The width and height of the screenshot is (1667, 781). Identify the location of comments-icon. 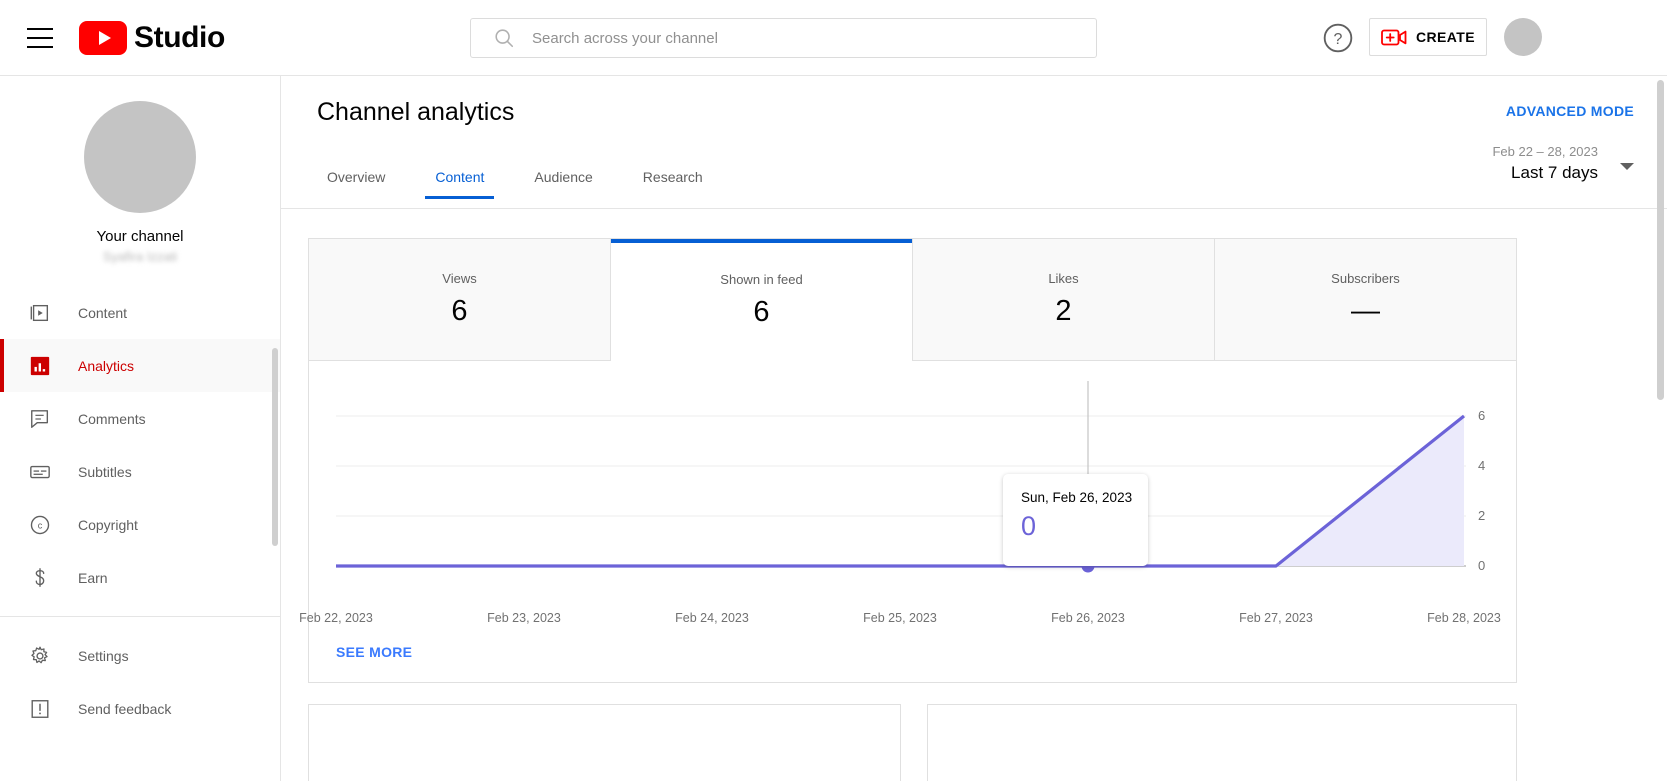
(40, 419).